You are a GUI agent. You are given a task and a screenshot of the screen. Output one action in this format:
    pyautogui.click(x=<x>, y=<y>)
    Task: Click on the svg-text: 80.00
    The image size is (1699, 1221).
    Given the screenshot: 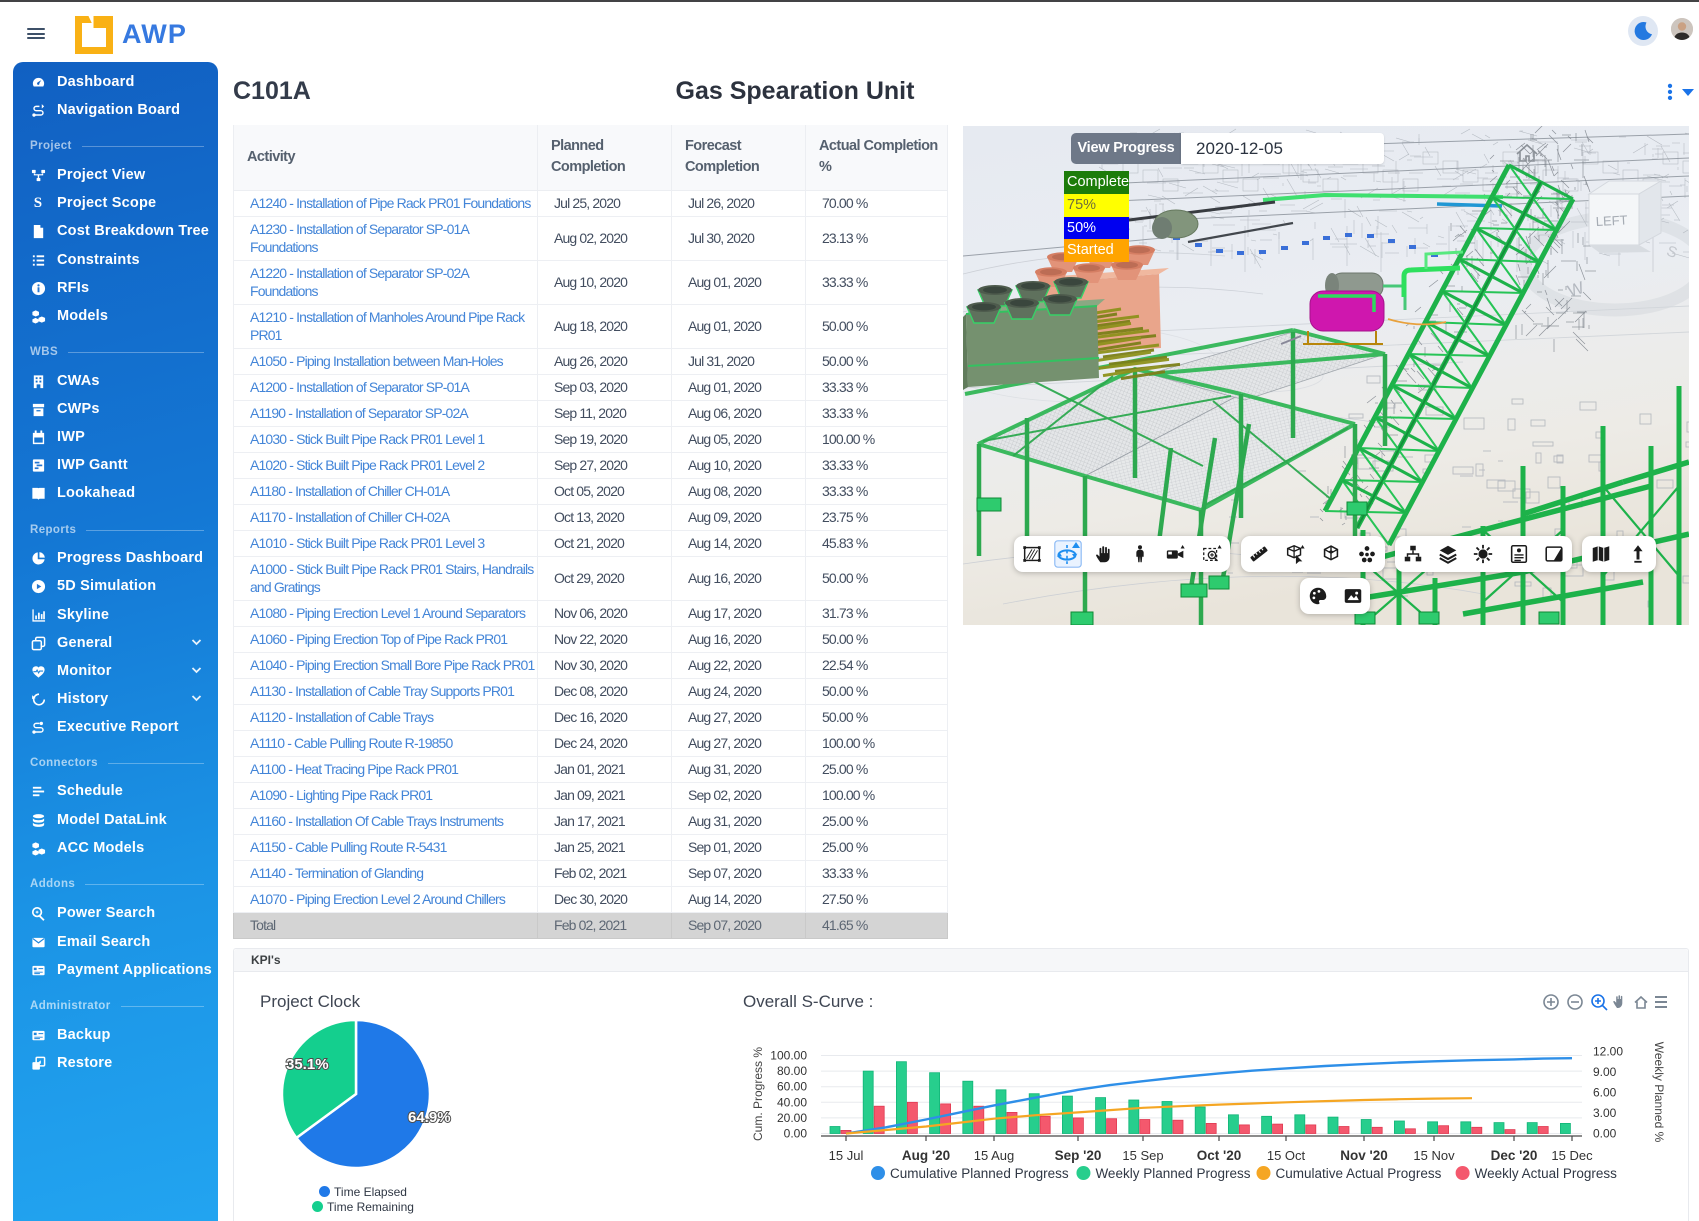 What is the action you would take?
    pyautogui.click(x=792, y=1071)
    